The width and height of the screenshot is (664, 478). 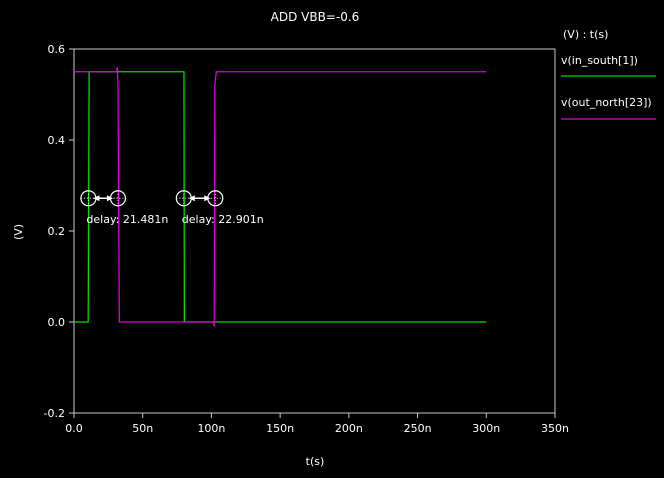 I want to click on y-tick-label: 0.4, so click(x=57, y=140).